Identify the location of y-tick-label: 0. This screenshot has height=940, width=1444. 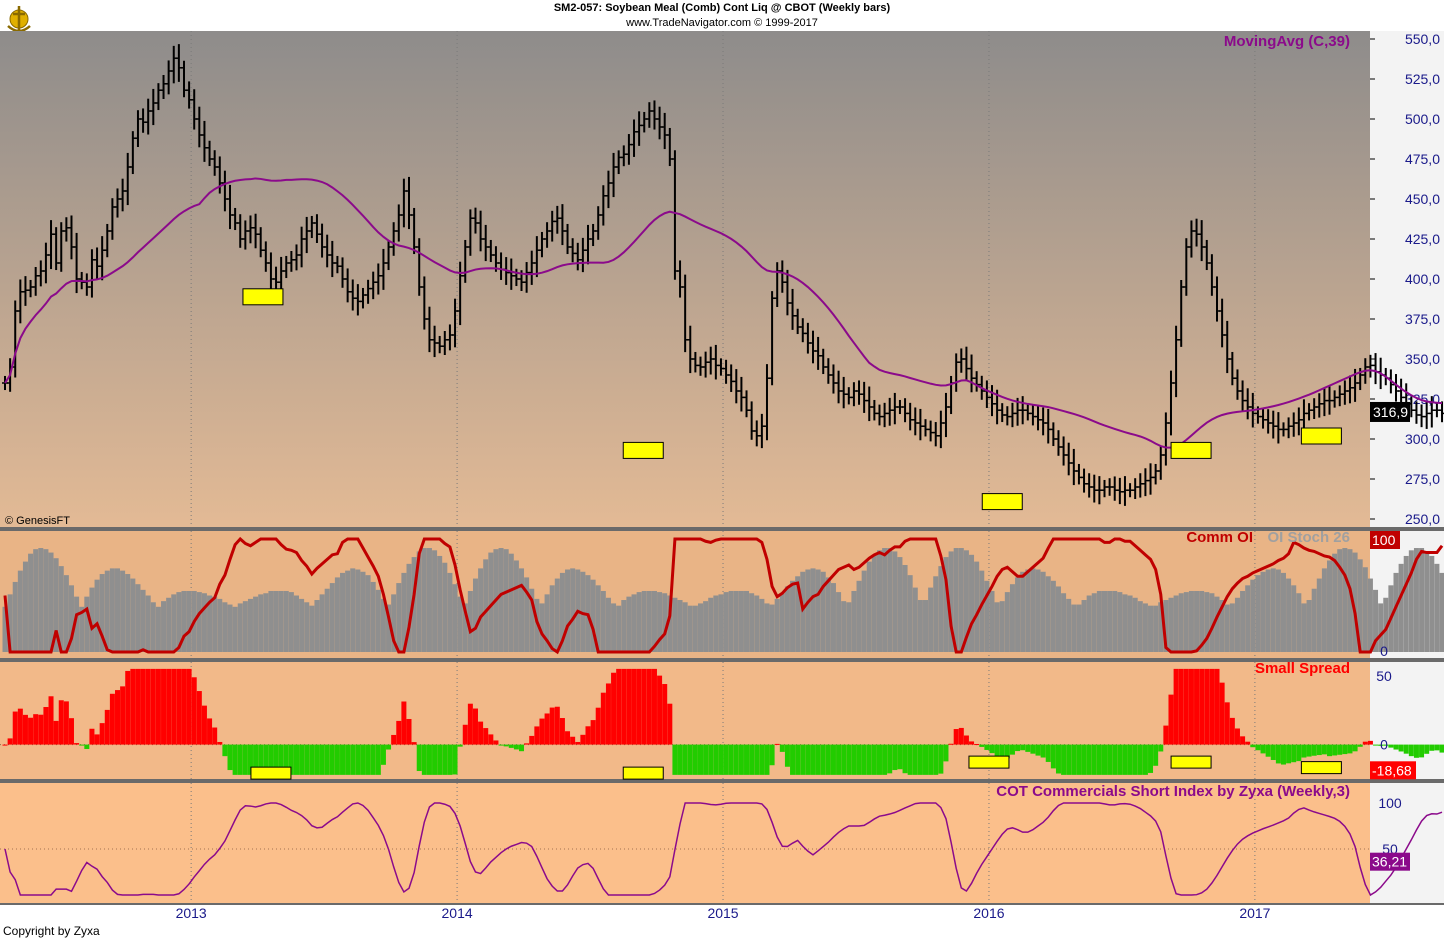
(1384, 651).